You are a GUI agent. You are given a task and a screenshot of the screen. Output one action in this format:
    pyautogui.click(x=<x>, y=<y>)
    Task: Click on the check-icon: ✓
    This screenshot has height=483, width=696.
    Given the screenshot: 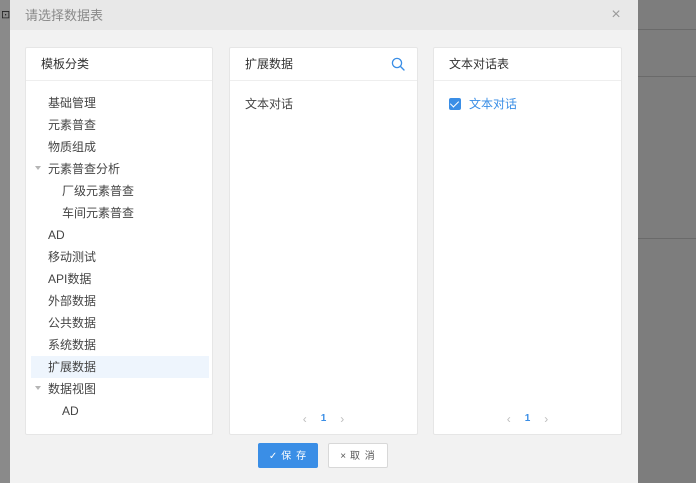 What is the action you would take?
    pyautogui.click(x=273, y=456)
    